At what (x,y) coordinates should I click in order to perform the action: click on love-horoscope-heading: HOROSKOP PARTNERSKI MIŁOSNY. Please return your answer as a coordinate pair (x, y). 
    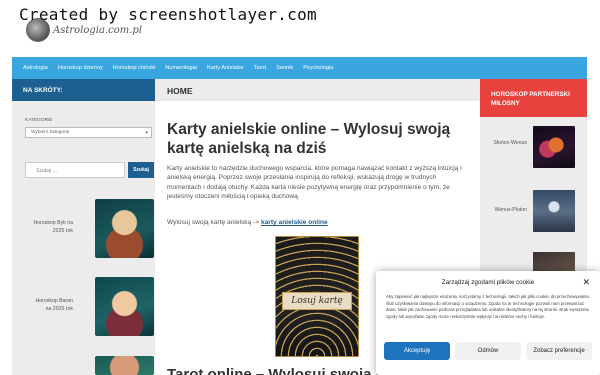
    Looking at the image, I should click on (533, 98).